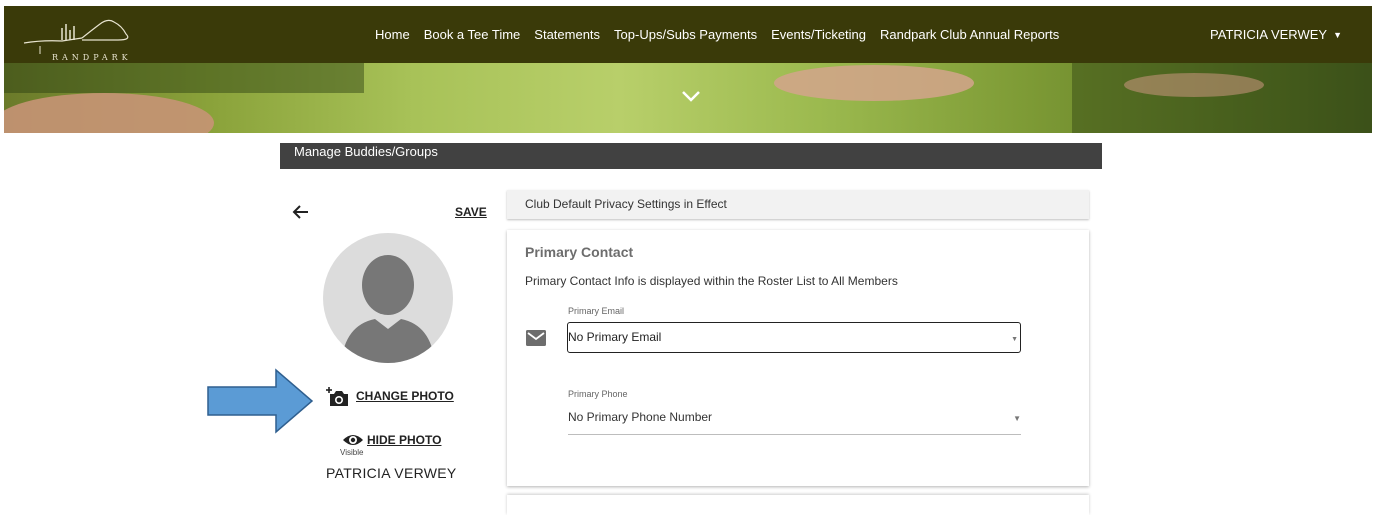  I want to click on randpark-logo: RANDPARK, so click(87, 36).